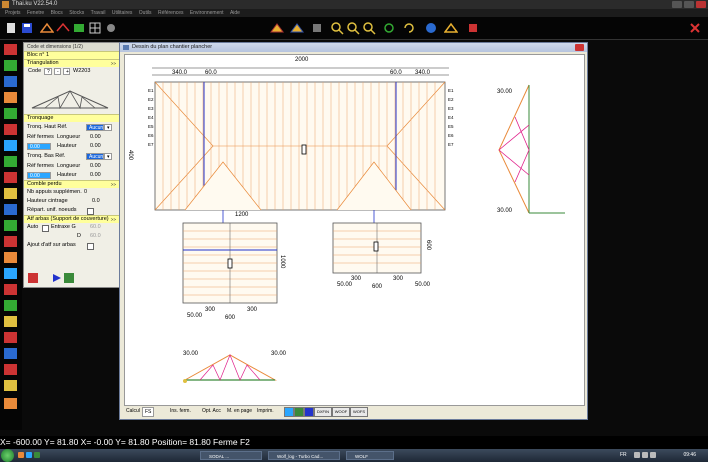 The height and width of the screenshot is (462, 708). Describe the element at coordinates (57, 71) in the screenshot. I see `code-prev-button: -` at that location.